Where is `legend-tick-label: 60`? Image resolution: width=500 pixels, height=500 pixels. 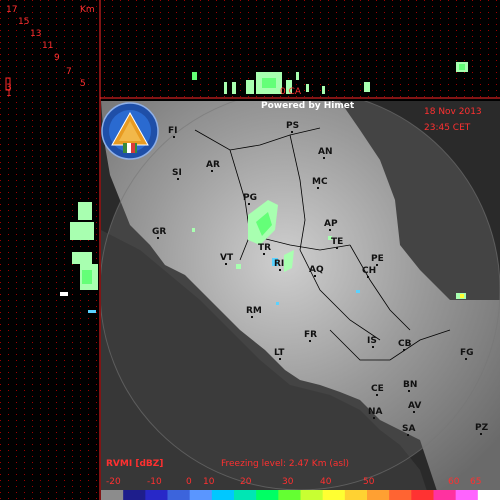 legend-tick-label: 60 is located at coordinates (454, 482).